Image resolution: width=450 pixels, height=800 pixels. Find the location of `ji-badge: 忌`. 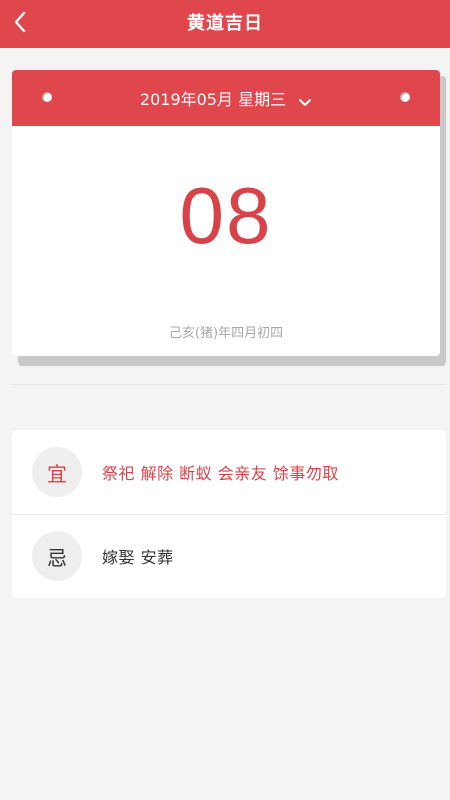

ji-badge: 忌 is located at coordinates (57, 556).